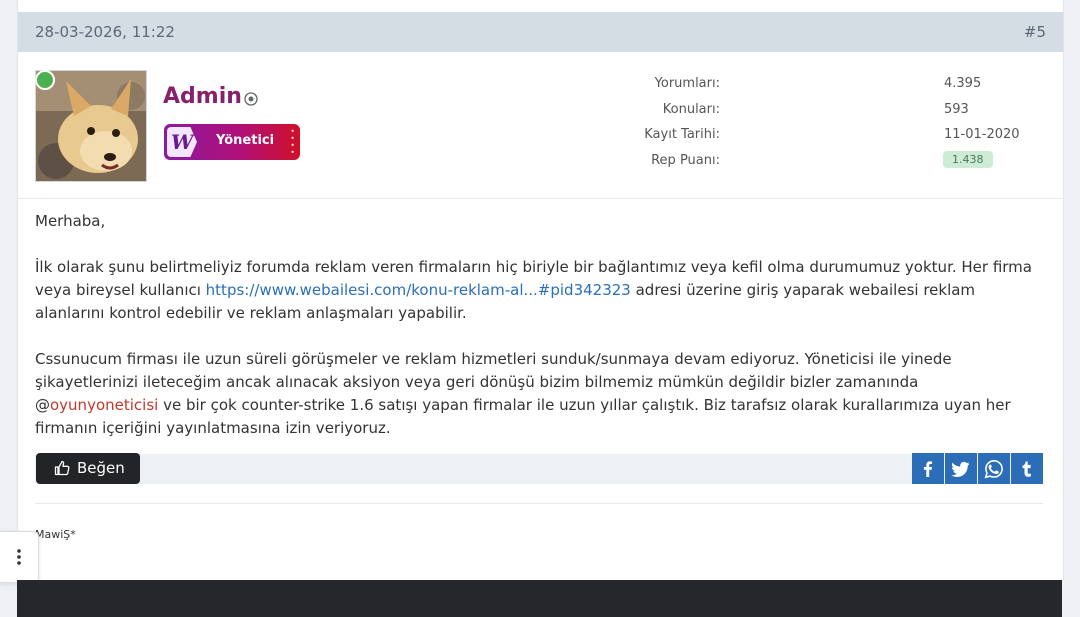 The width and height of the screenshot is (1080, 617). What do you see at coordinates (540, 32) in the screenshot?
I see `post-header: 28-03-2026, 11:22 #5` at bounding box center [540, 32].